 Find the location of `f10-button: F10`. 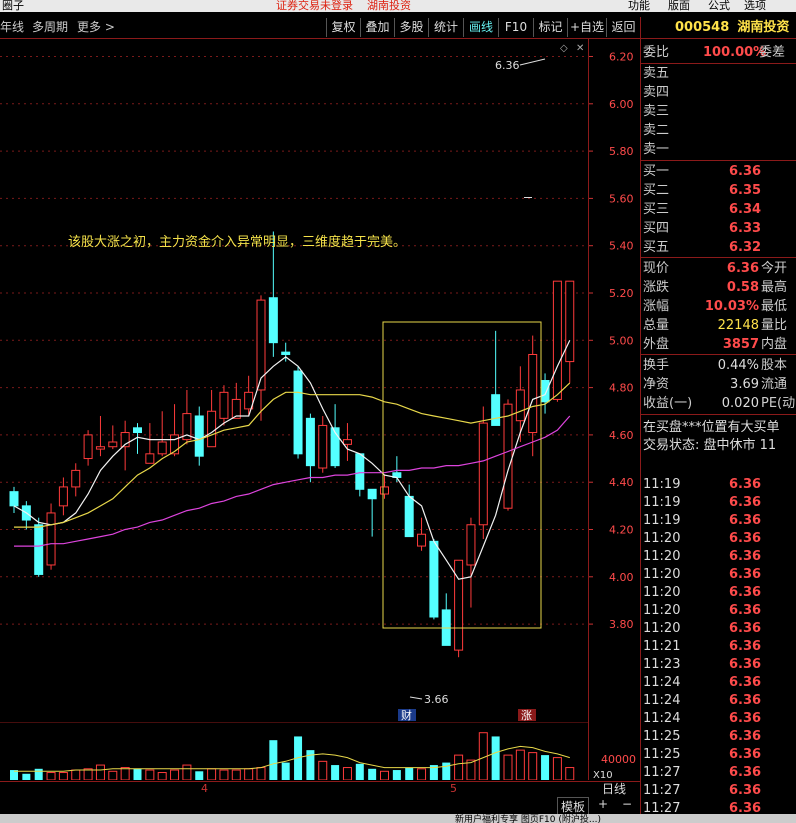

f10-button: F10 is located at coordinates (515, 27).